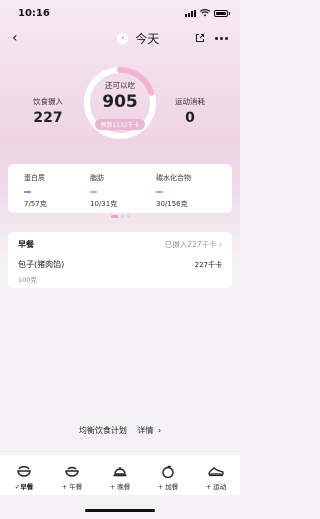 The height and width of the screenshot is (519, 320). What do you see at coordinates (208, 264) in the screenshot?
I see `food-kcal: 227千卡` at bounding box center [208, 264].